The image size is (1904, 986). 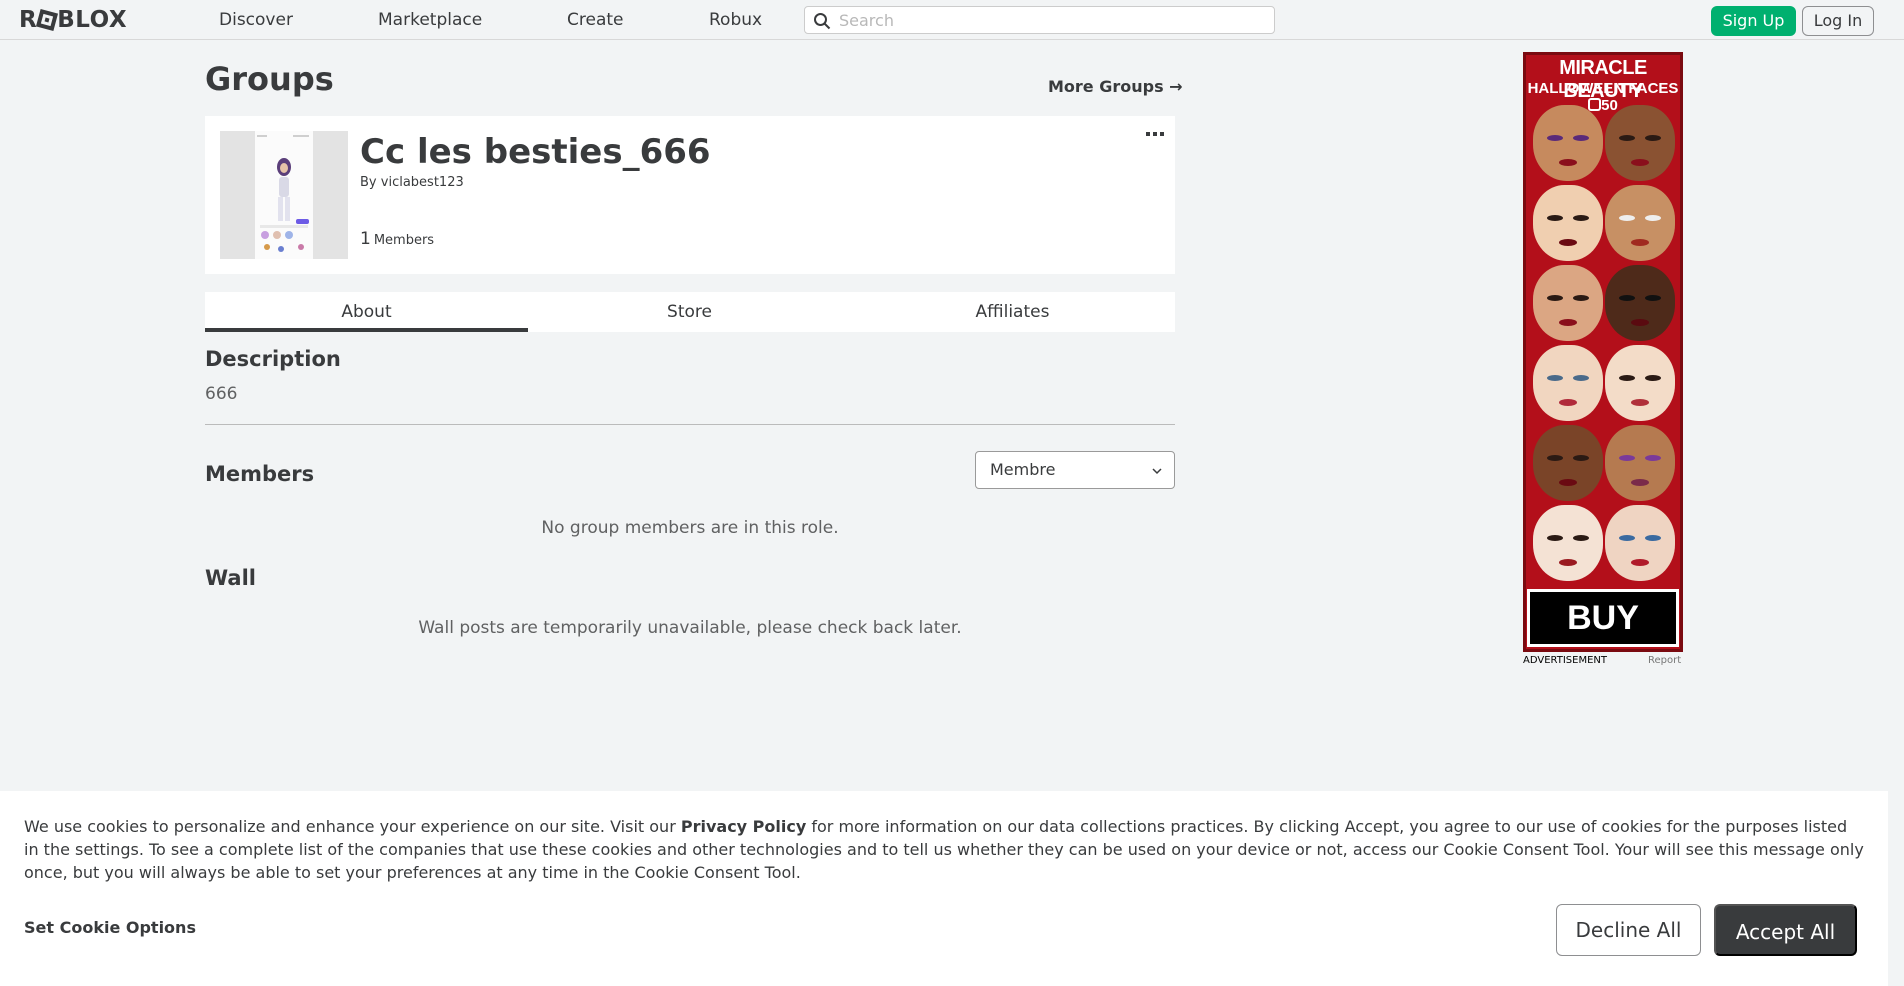 I want to click on search-icon, so click(x=822, y=21).